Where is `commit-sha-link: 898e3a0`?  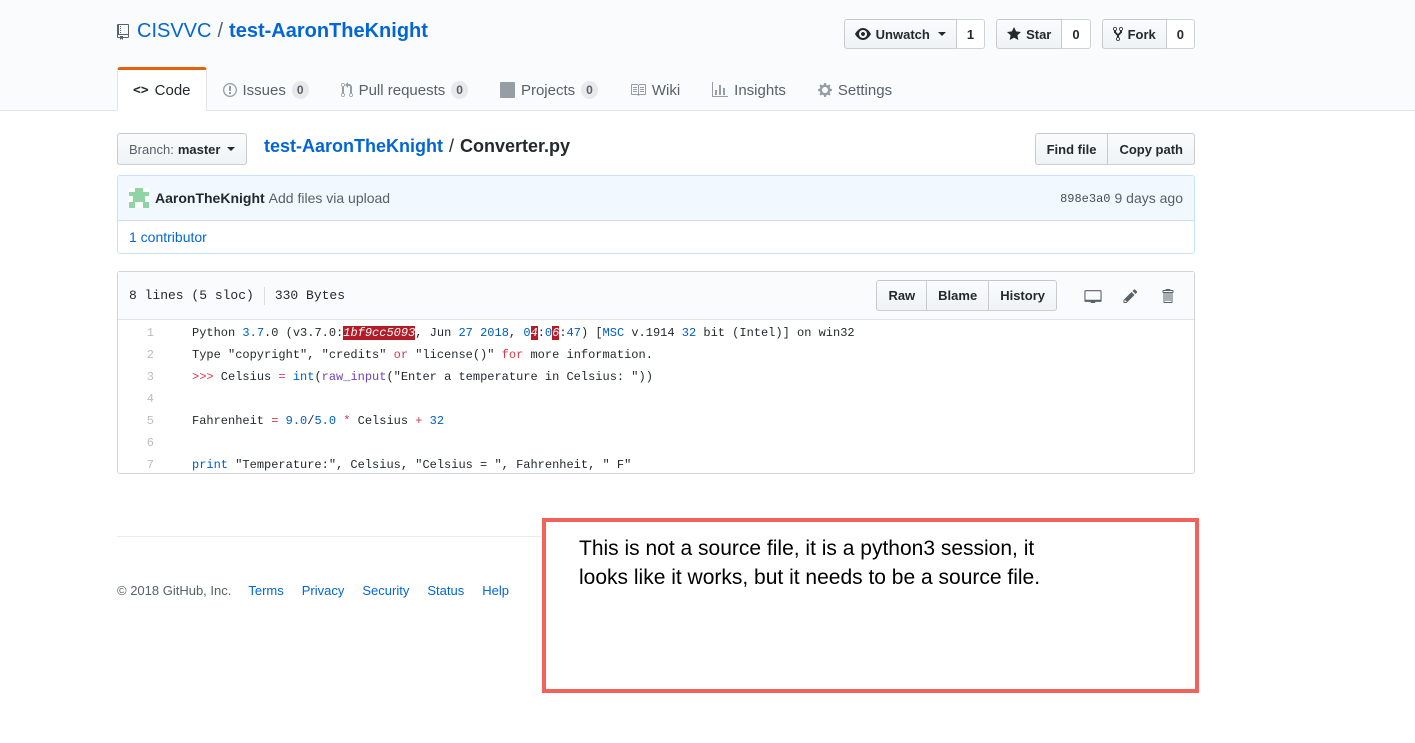
commit-sha-link: 898e3a0 is located at coordinates (1085, 198).